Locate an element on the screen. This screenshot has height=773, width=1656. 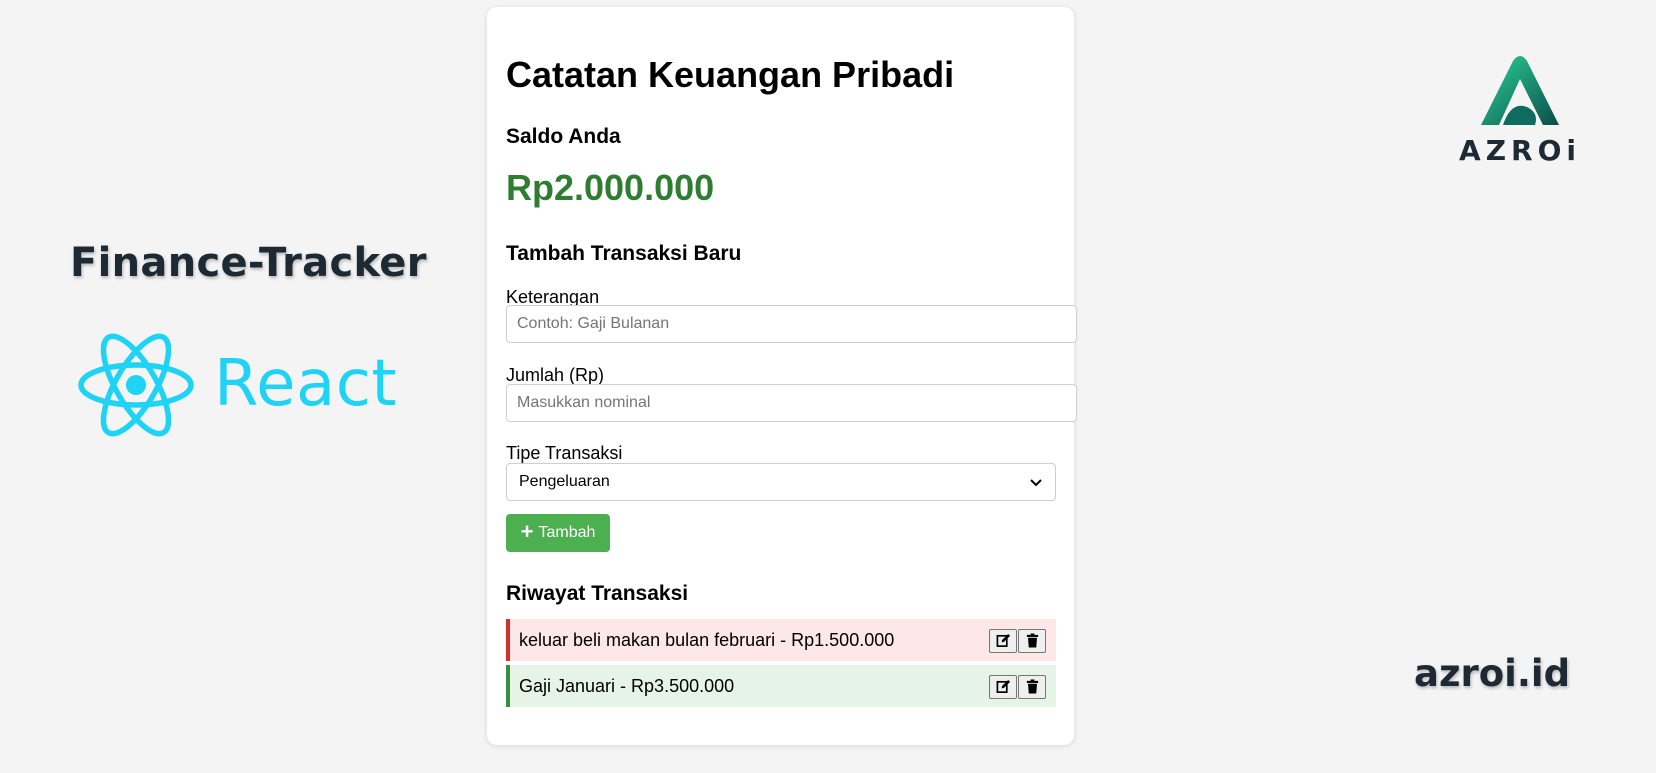
transaction-text: Gaji Januari - Rp3.500.000 is located at coordinates (627, 685).